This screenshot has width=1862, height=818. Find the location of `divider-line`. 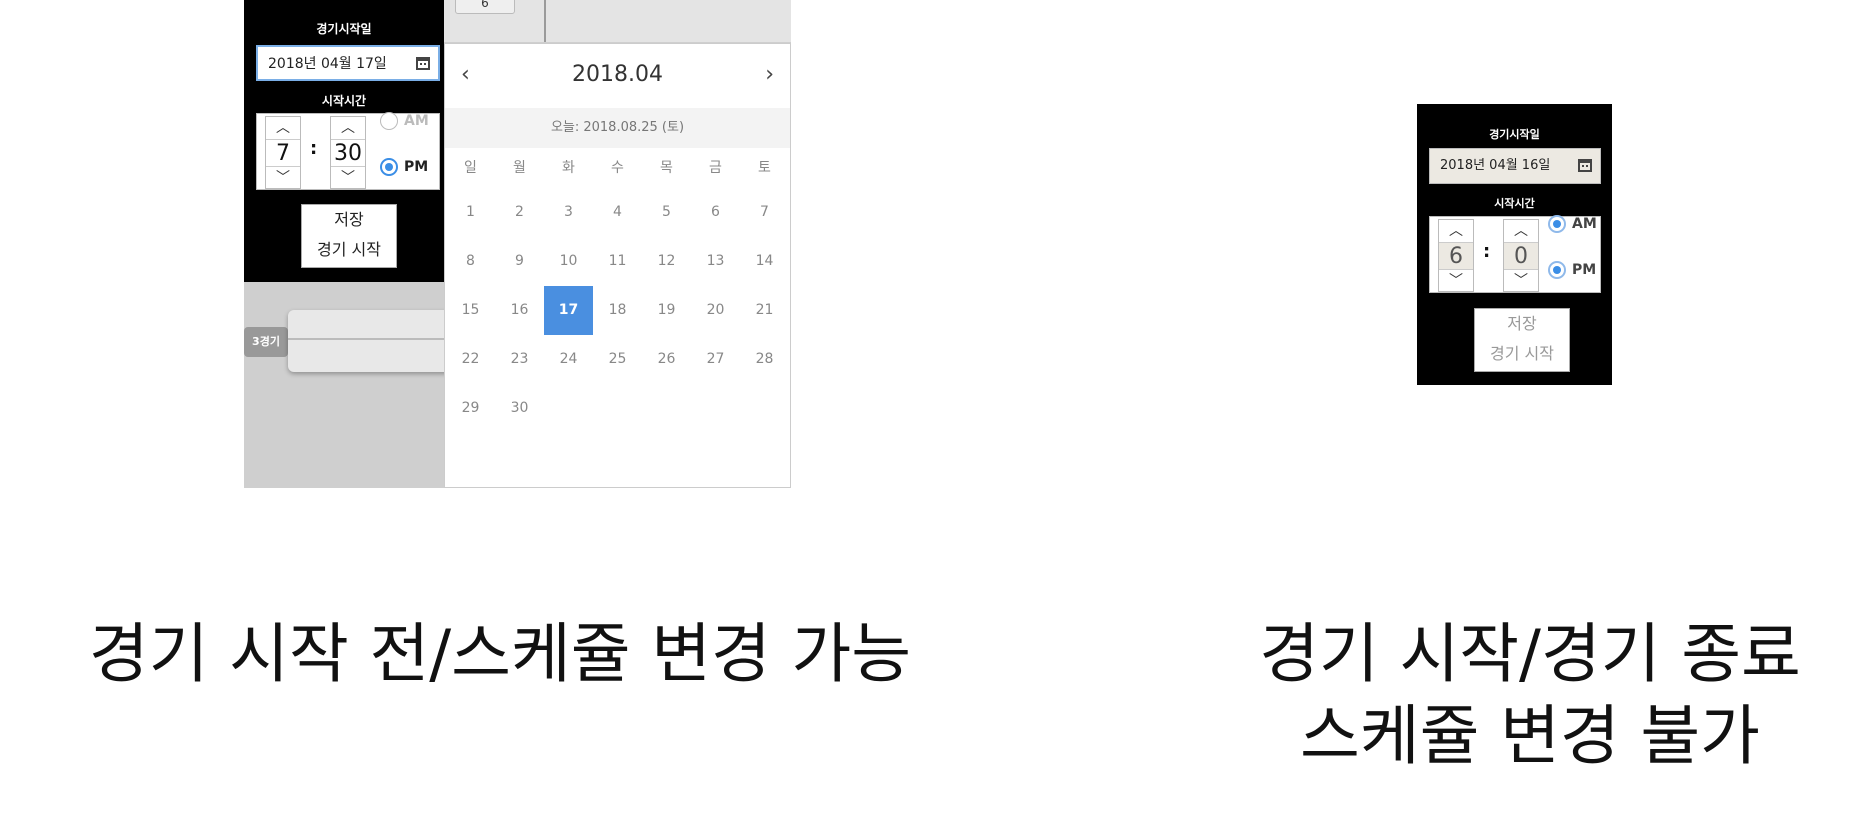

divider-line is located at coordinates (545, 21).